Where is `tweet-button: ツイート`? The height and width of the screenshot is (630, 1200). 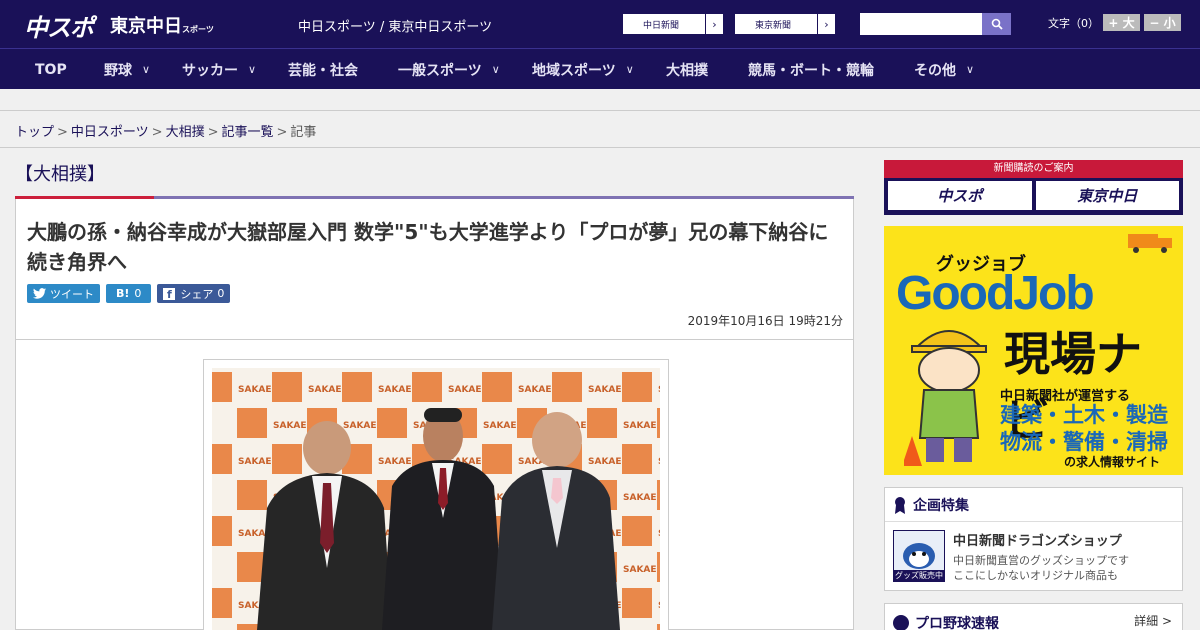 tweet-button: ツイート is located at coordinates (63, 293).